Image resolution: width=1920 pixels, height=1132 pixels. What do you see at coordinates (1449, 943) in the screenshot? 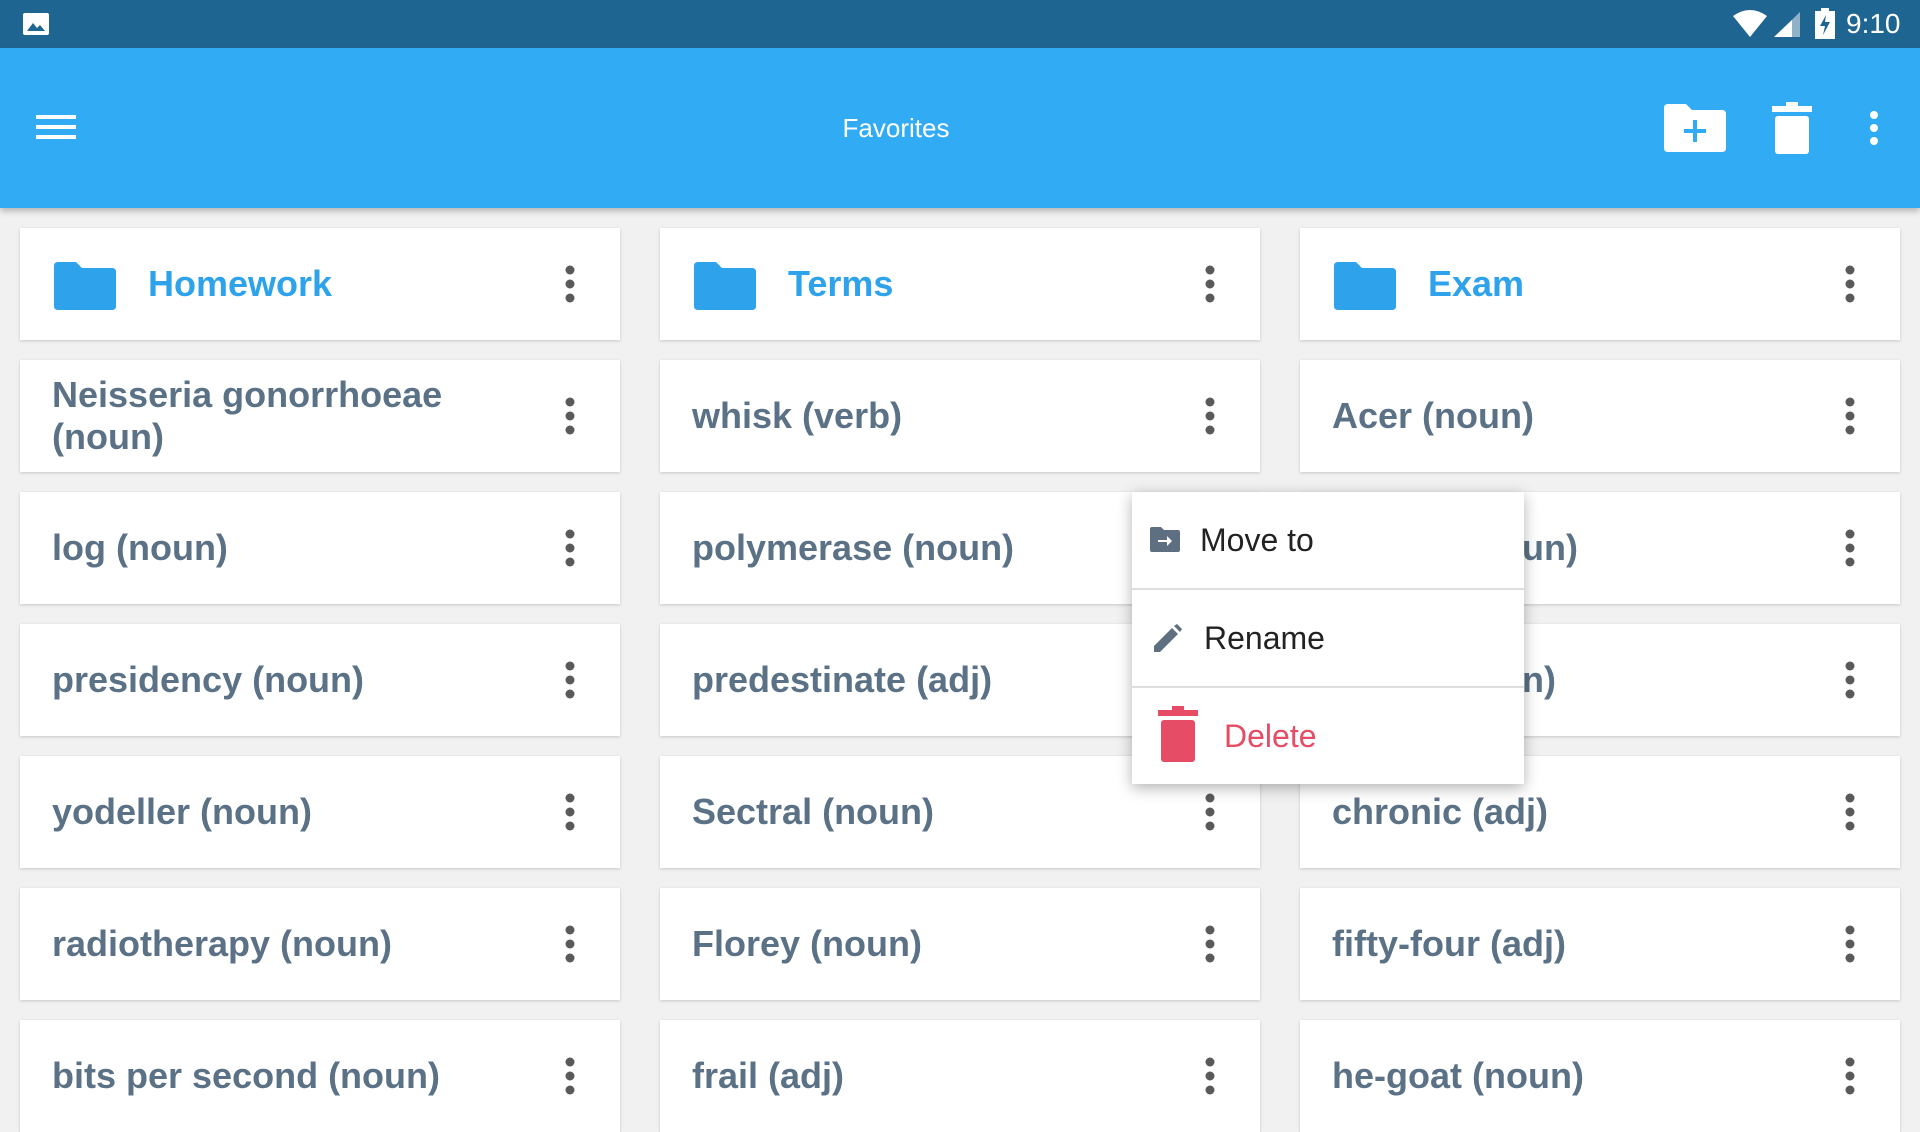
I see `term-label: fifty-four (adj)` at bounding box center [1449, 943].